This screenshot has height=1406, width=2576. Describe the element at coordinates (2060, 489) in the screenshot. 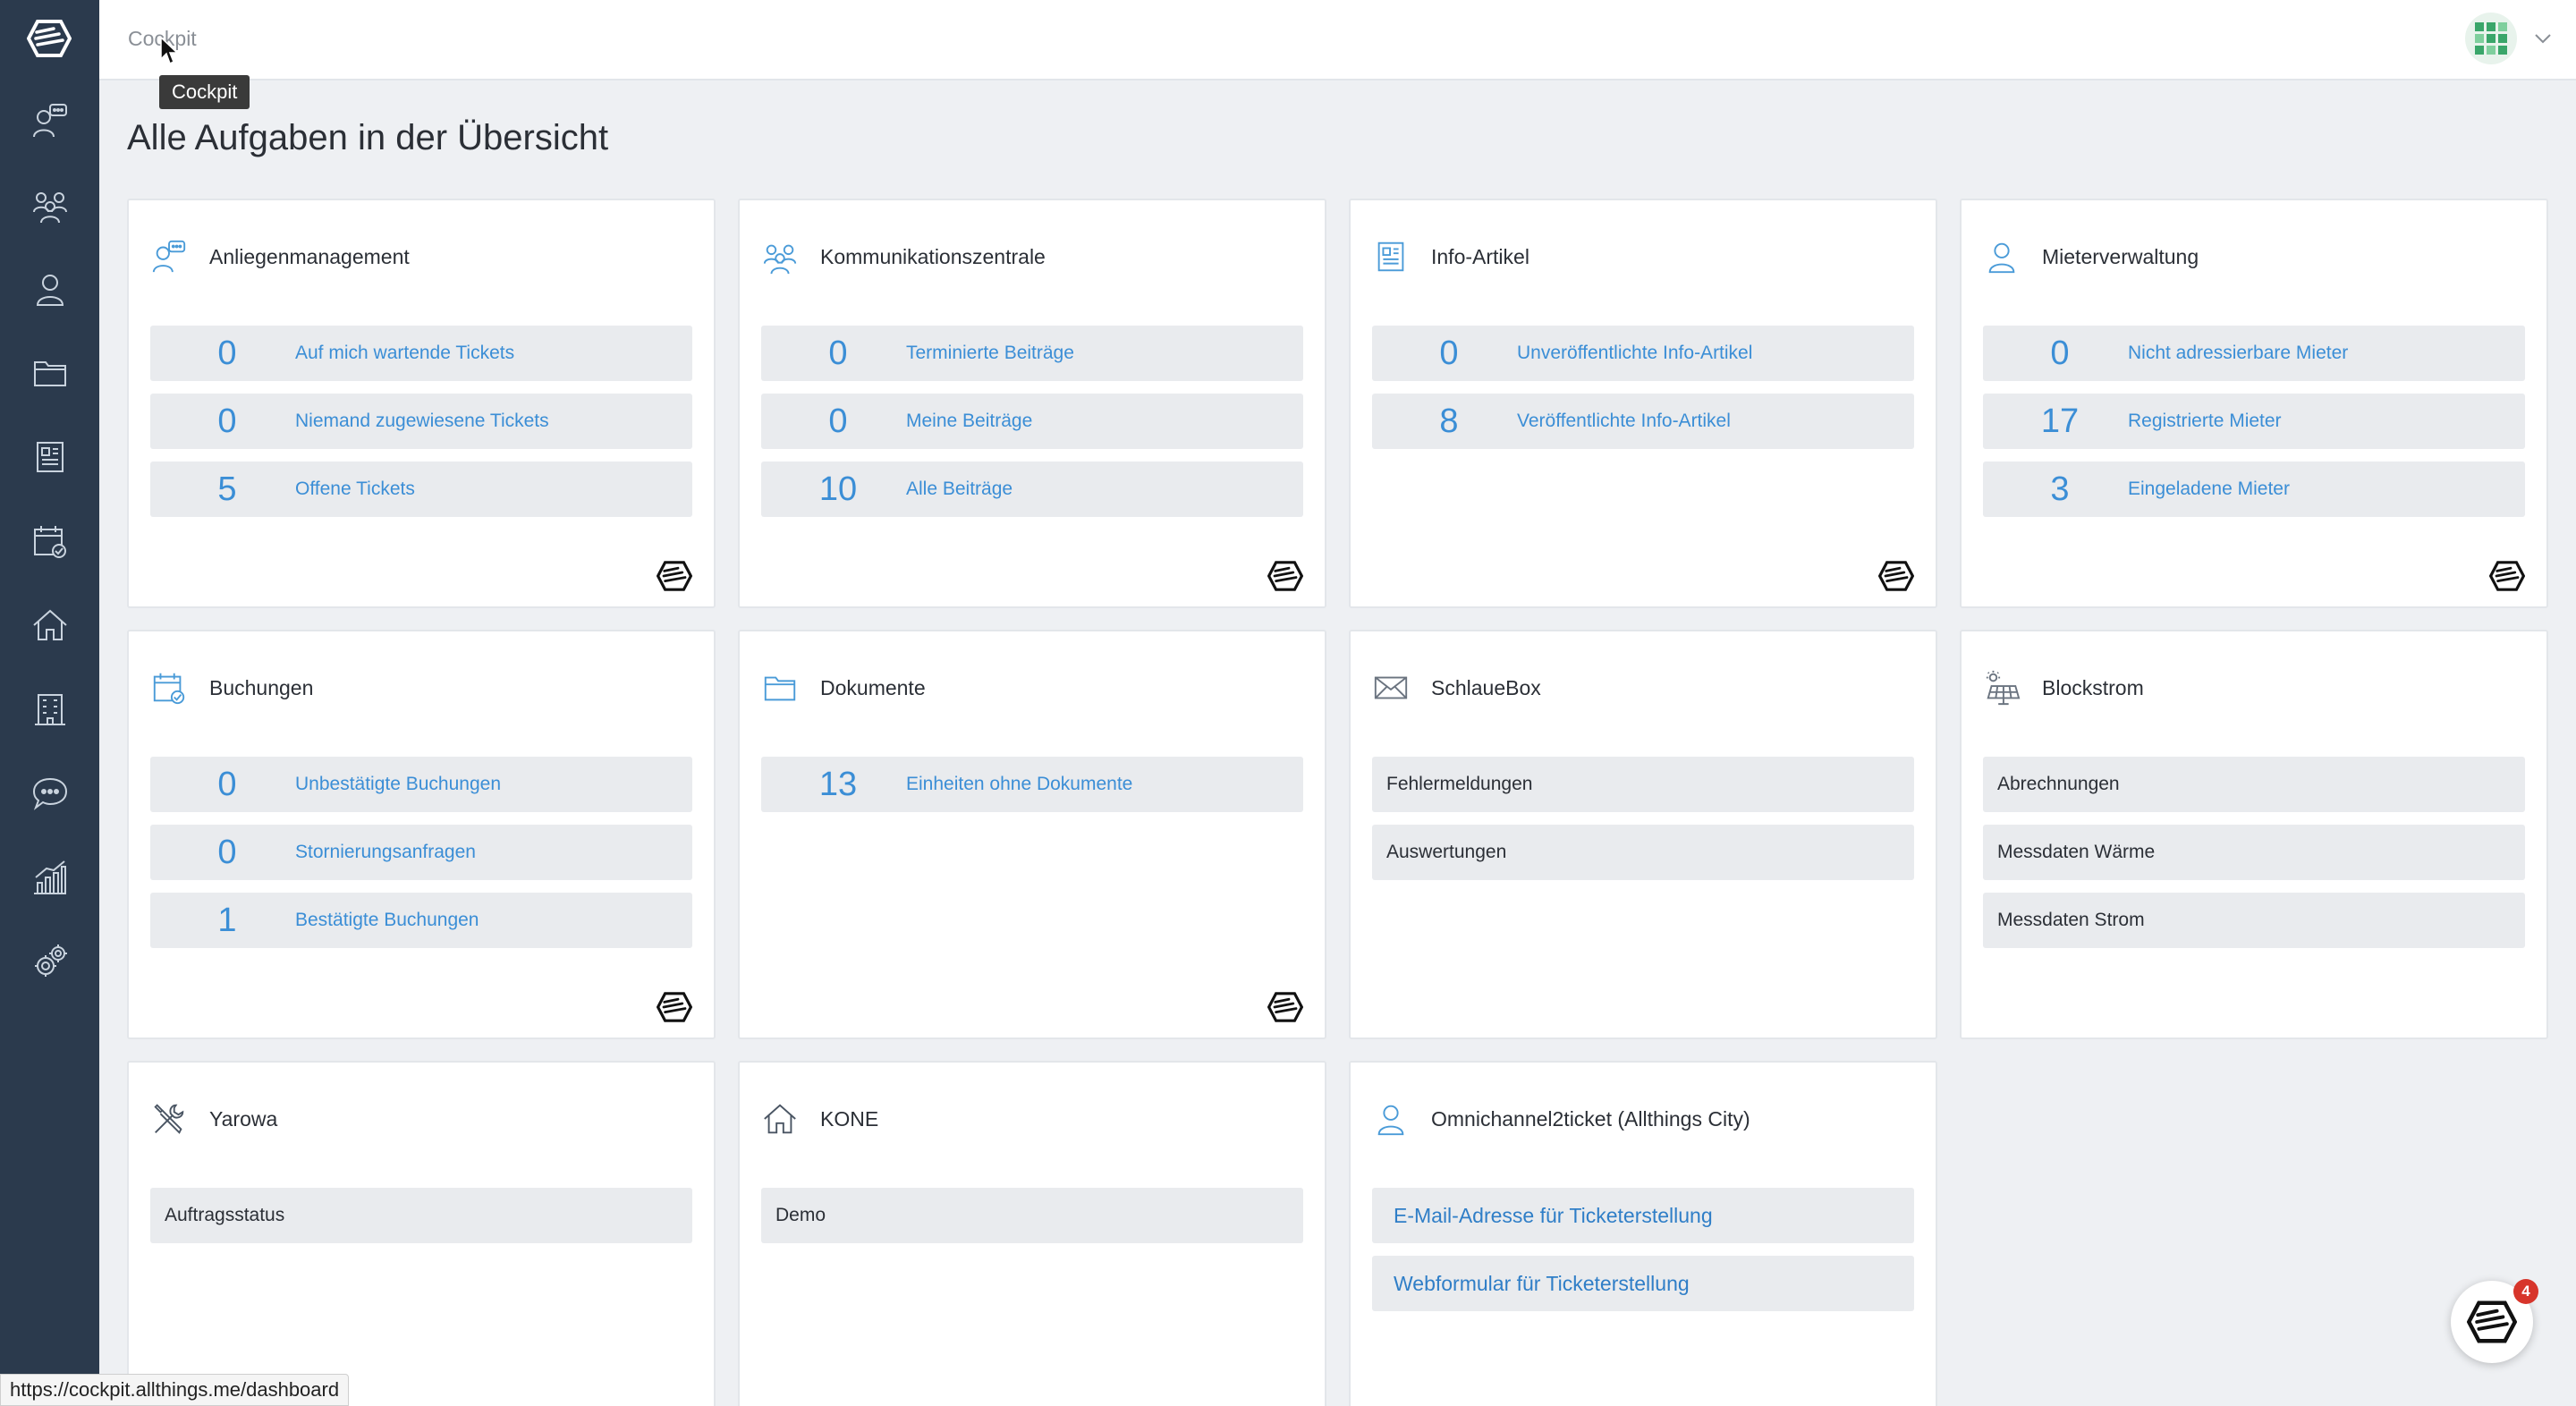

I see `row-count: 3` at that location.